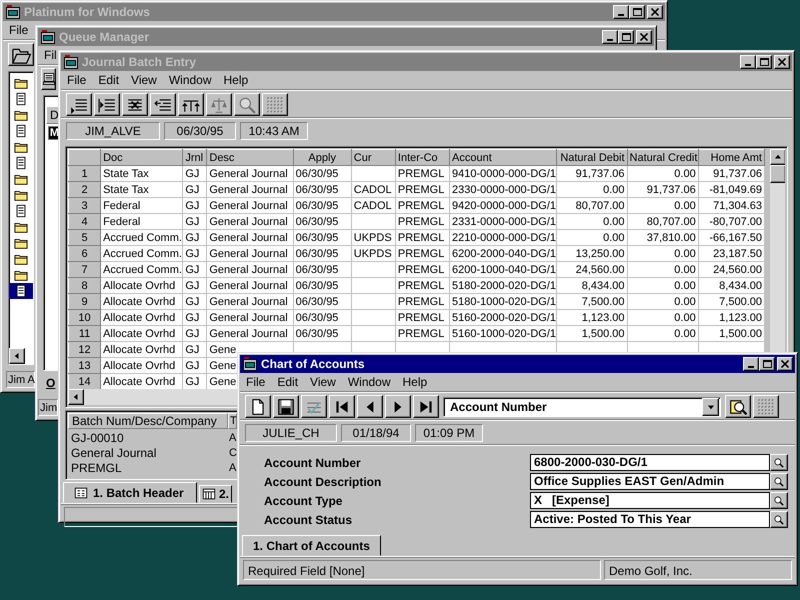 The image size is (800, 600). What do you see at coordinates (662, 158) in the screenshot?
I see `column-header: Natural Credit` at bounding box center [662, 158].